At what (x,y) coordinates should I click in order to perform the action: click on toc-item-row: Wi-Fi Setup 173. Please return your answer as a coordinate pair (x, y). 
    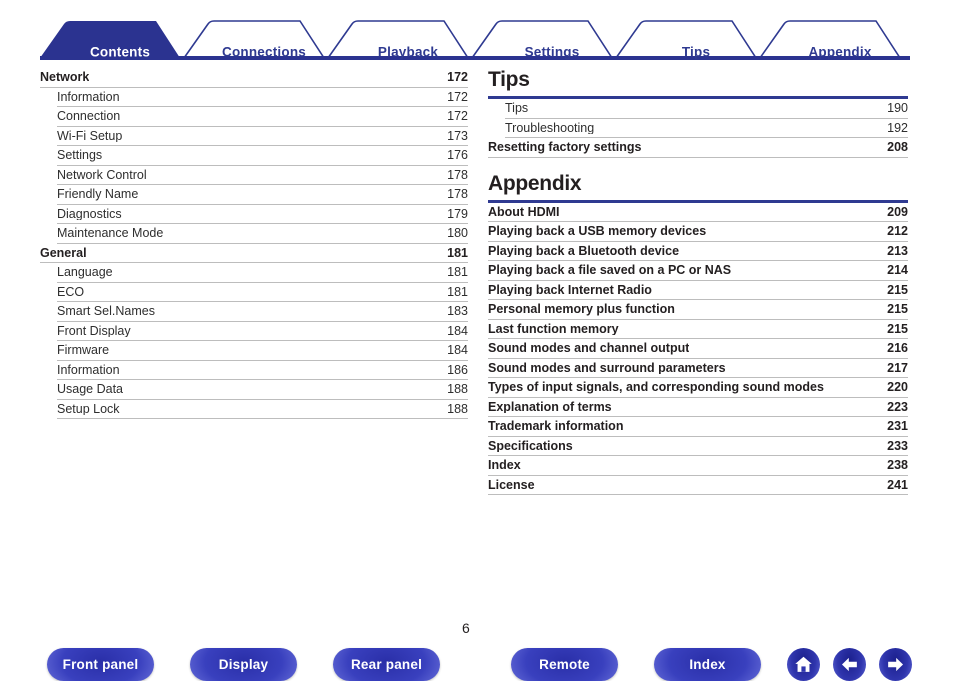
    Looking at the image, I should click on (262, 136).